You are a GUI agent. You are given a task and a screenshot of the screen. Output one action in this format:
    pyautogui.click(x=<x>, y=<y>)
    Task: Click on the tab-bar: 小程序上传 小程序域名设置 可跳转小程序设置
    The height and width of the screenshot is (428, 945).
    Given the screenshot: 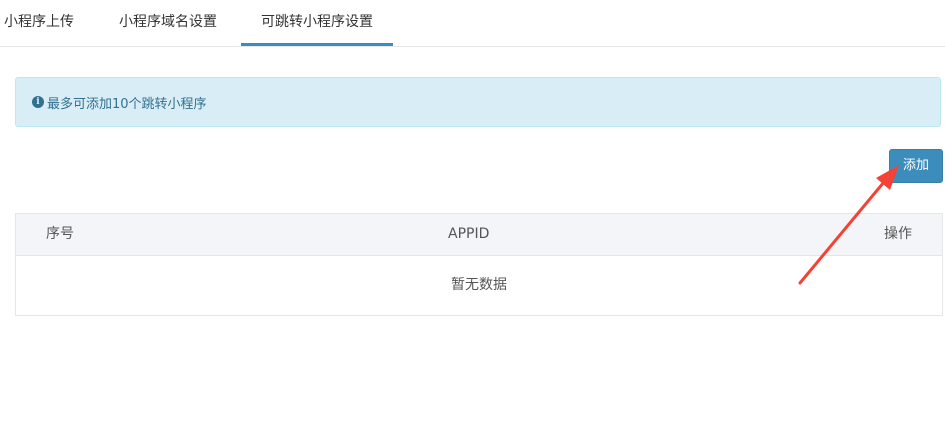 What is the action you would take?
    pyautogui.click(x=472, y=23)
    